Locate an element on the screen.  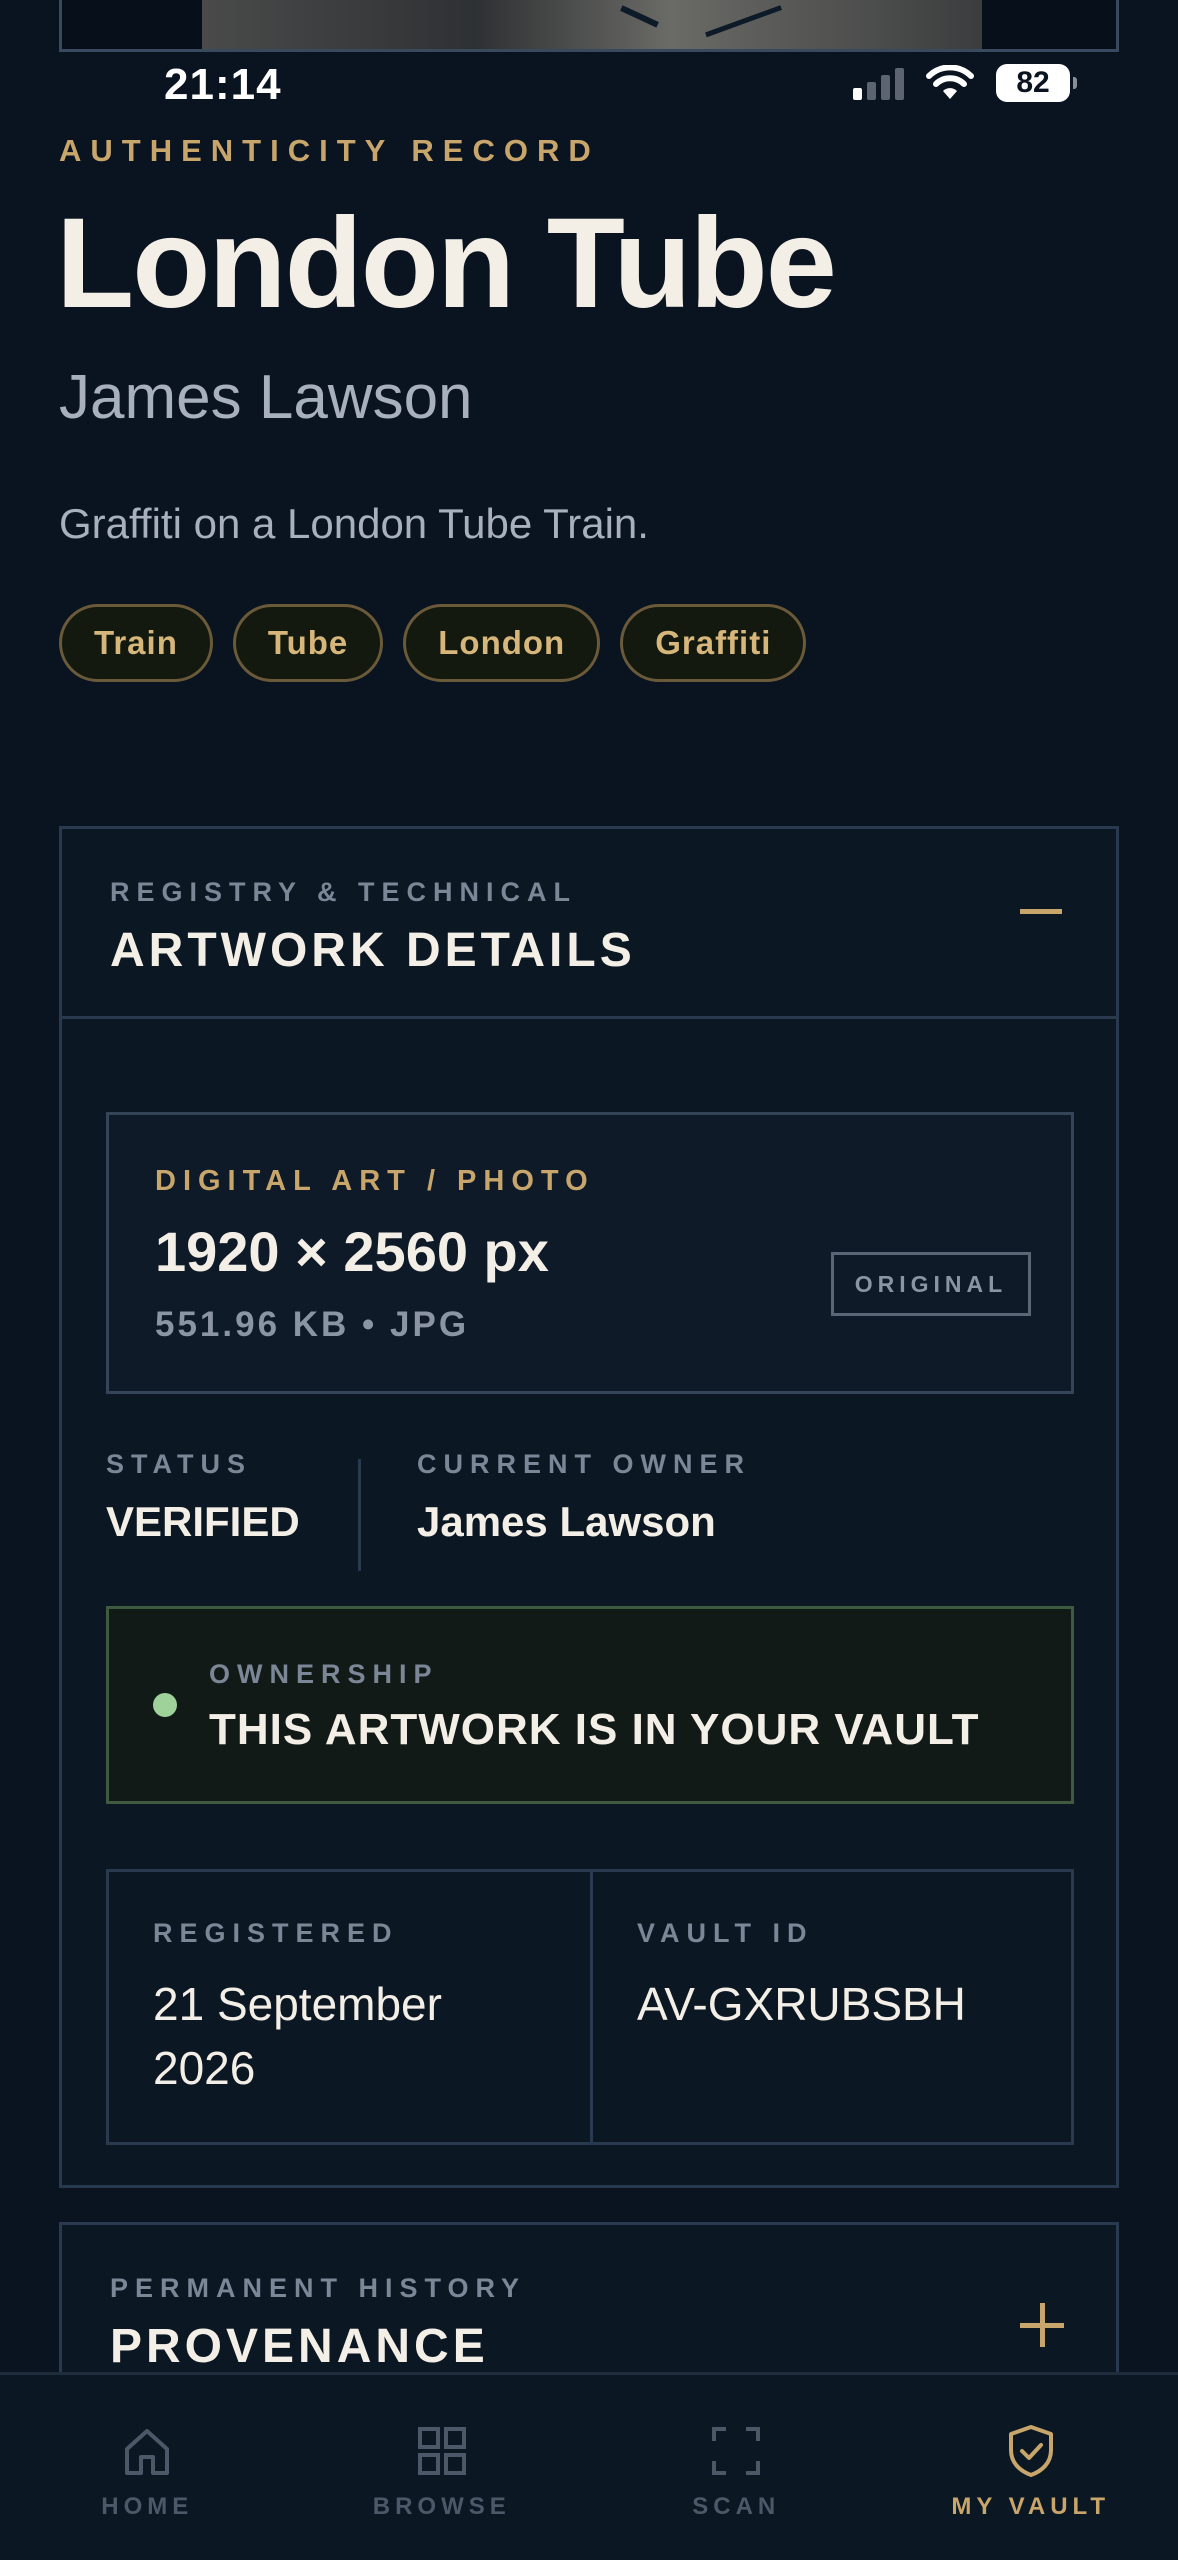
tag-chip: London is located at coordinates (502, 643).